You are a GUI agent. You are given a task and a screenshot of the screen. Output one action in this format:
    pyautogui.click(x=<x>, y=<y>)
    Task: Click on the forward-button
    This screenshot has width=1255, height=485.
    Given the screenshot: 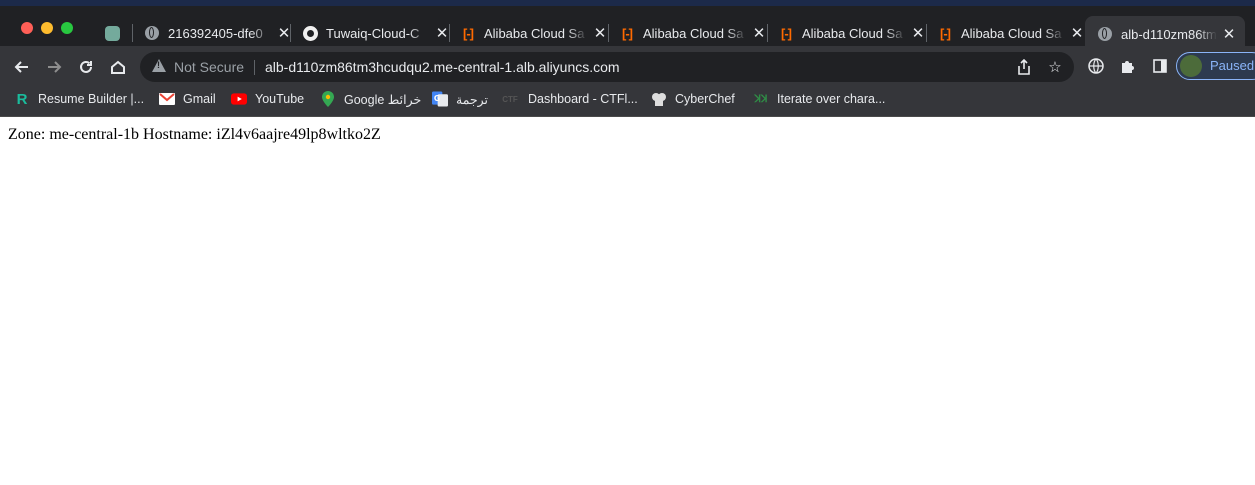 What is the action you would take?
    pyautogui.click(x=54, y=67)
    